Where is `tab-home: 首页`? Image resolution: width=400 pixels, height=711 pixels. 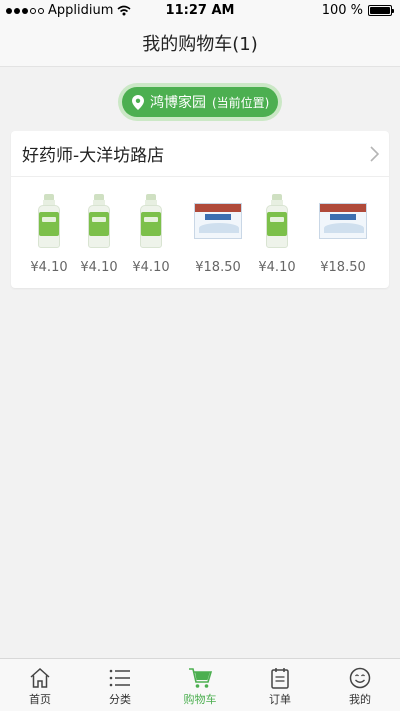 tab-home: 首页 is located at coordinates (40, 685).